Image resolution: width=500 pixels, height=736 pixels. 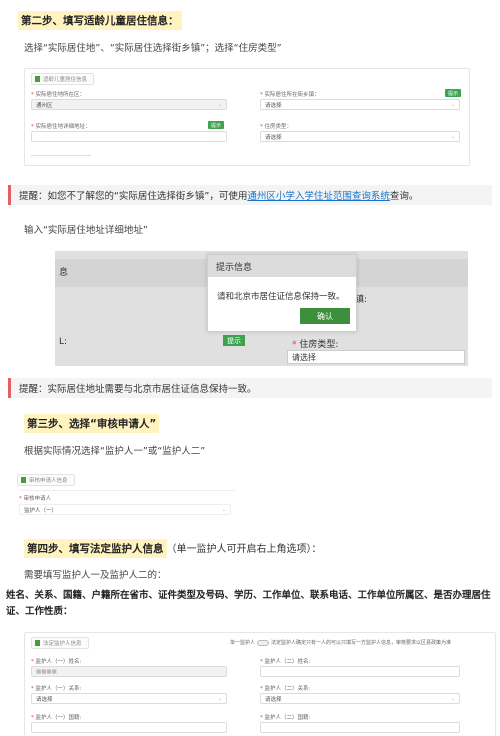 What do you see at coordinates (129, 698) in the screenshot?
I see `g1-relation-select: 请选择 ⌄` at bounding box center [129, 698].